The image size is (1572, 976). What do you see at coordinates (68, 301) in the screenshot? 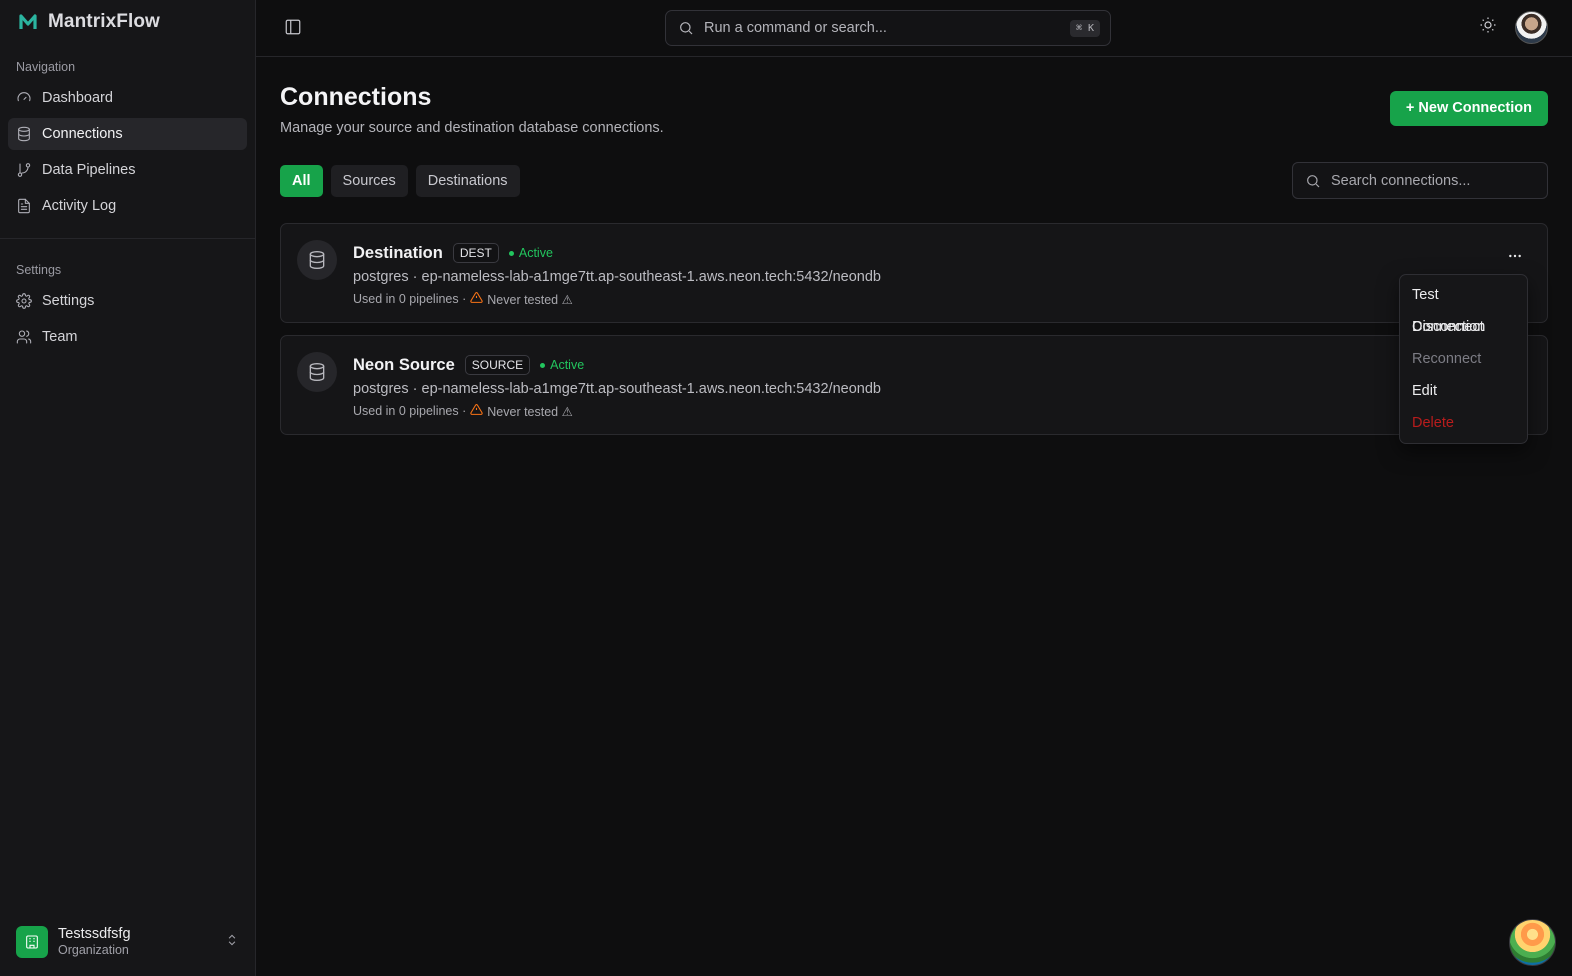
I see `sidebar-item-label: Settings` at bounding box center [68, 301].